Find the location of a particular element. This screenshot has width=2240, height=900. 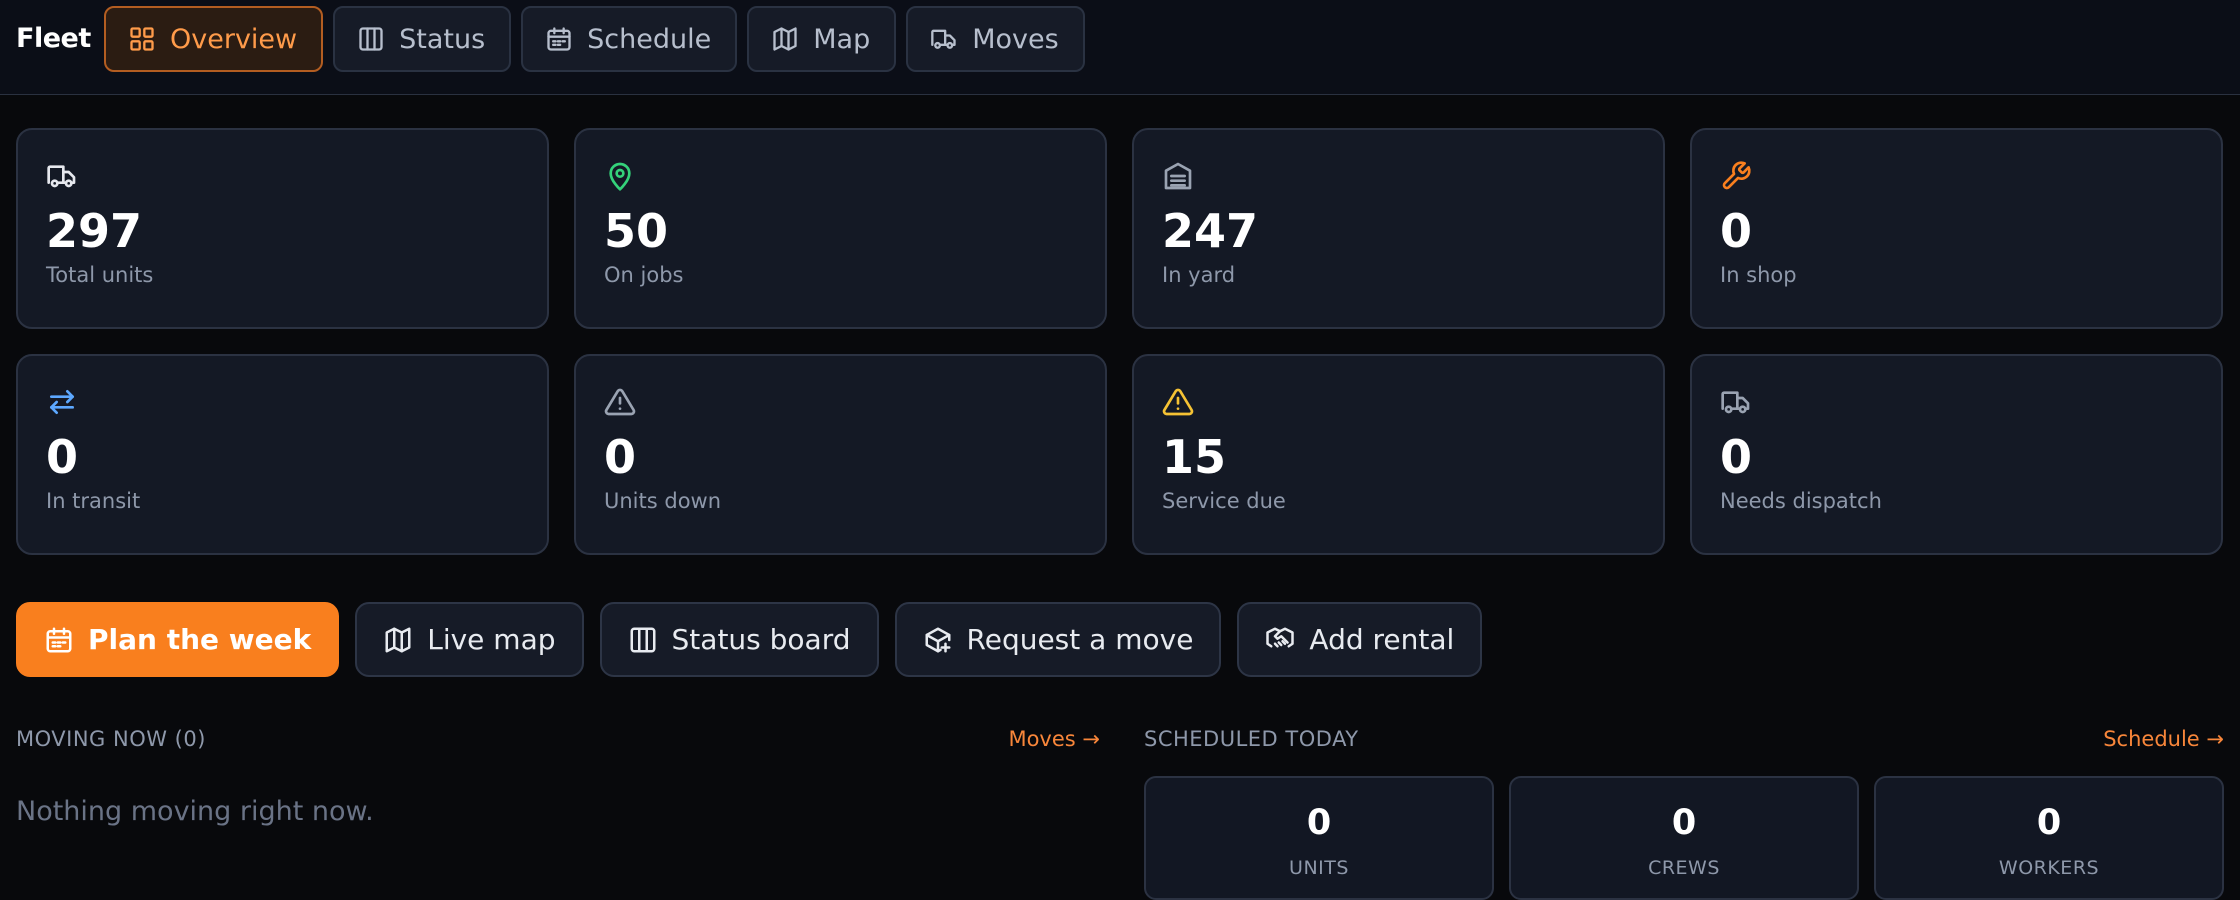

scheduled-crews-card: 0 CREWS is located at coordinates (1684, 838).